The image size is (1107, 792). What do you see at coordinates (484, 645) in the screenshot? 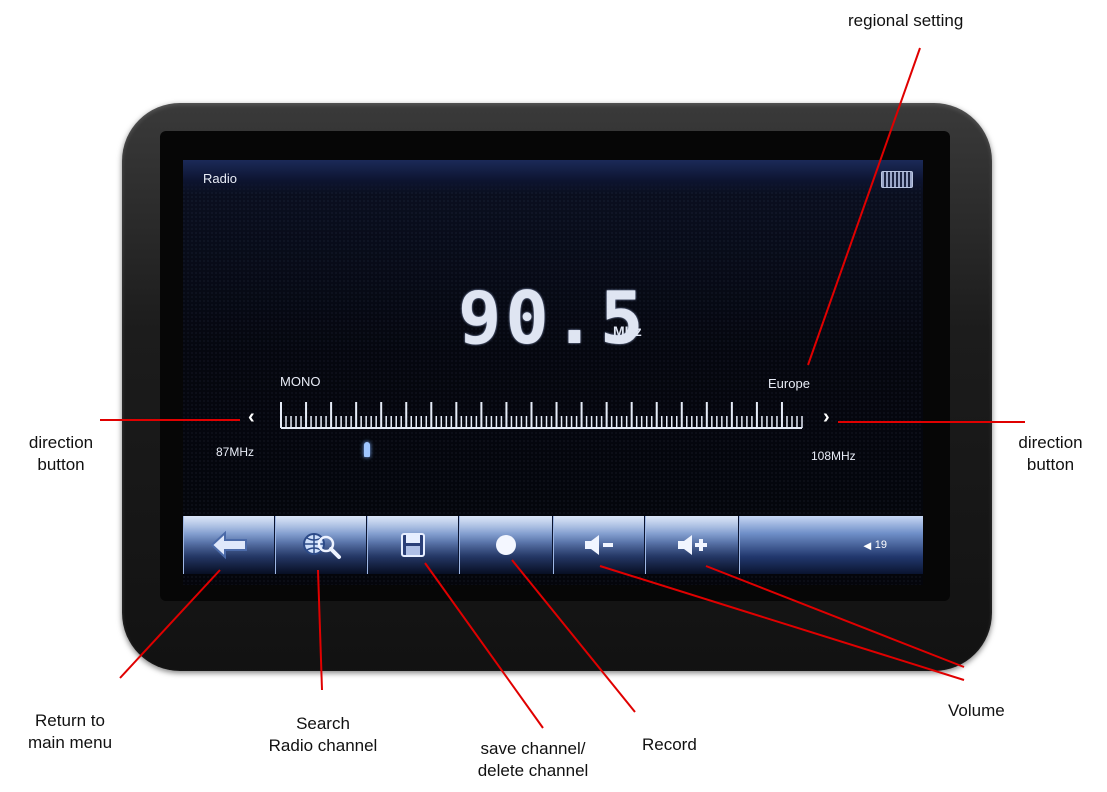
I see `callout-save-line` at bounding box center [484, 645].